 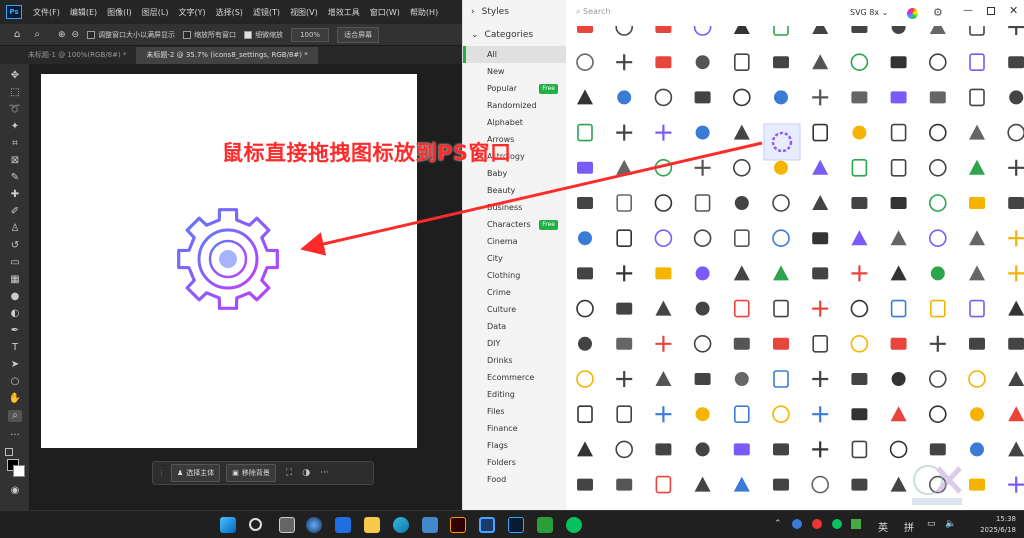 I want to click on more-tools-icon: ···, so click(x=15, y=436).